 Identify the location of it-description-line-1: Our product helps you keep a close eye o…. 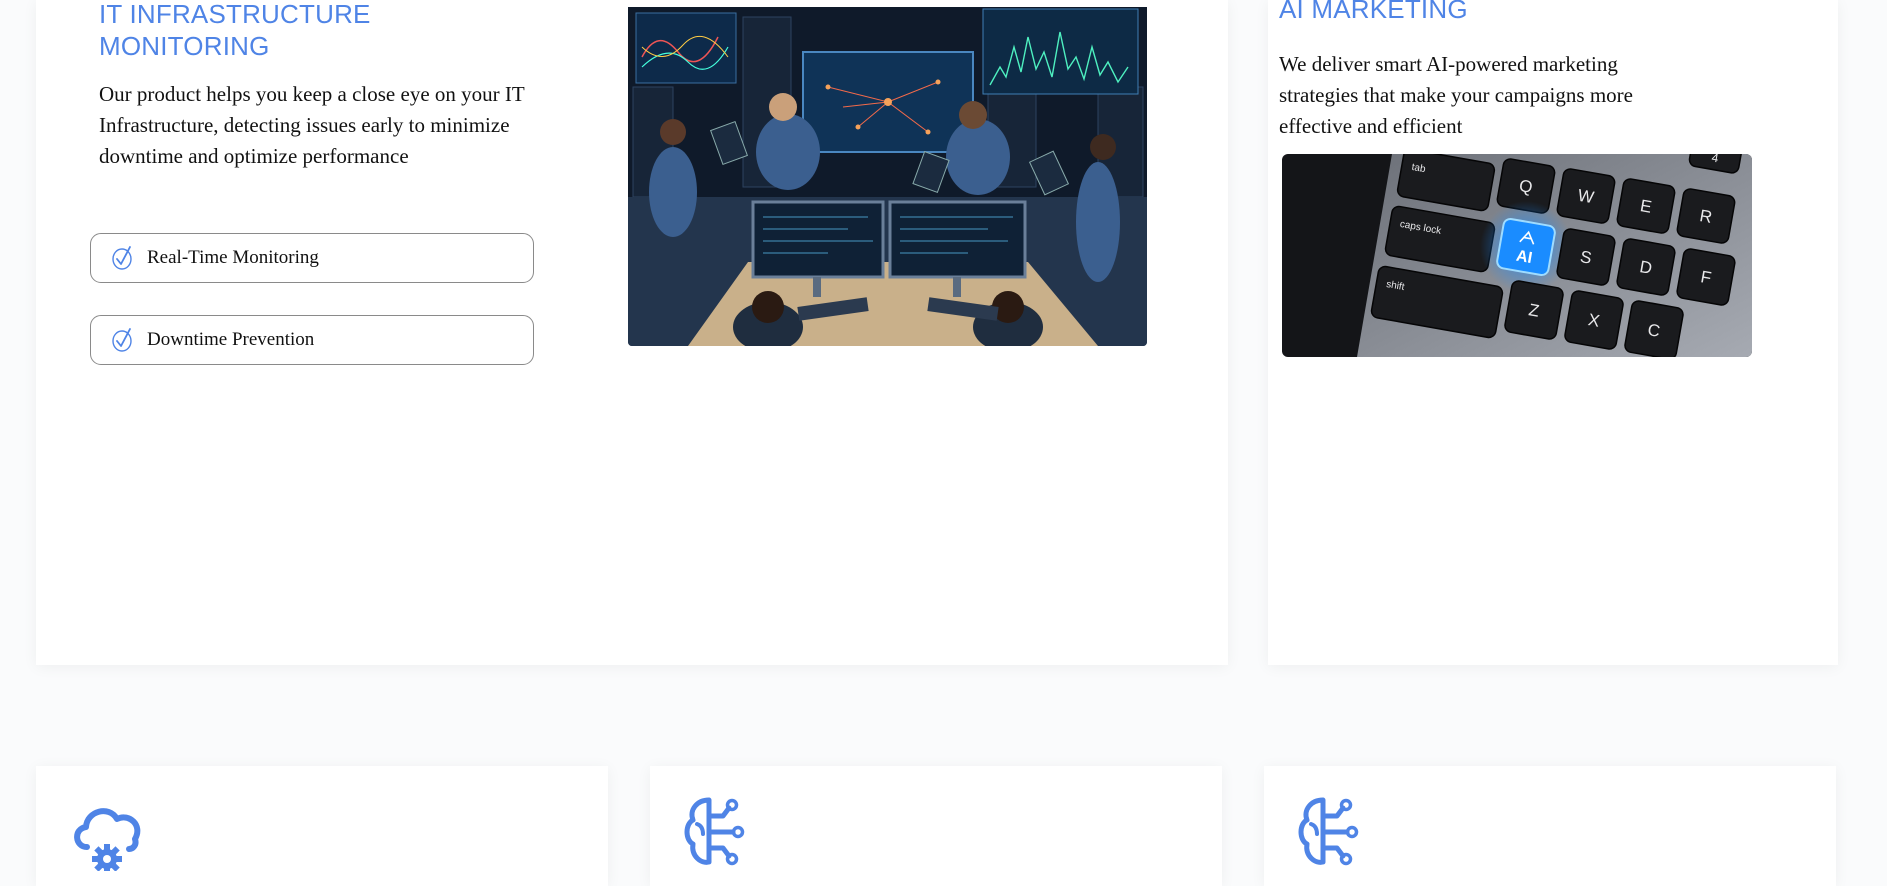
(312, 94).